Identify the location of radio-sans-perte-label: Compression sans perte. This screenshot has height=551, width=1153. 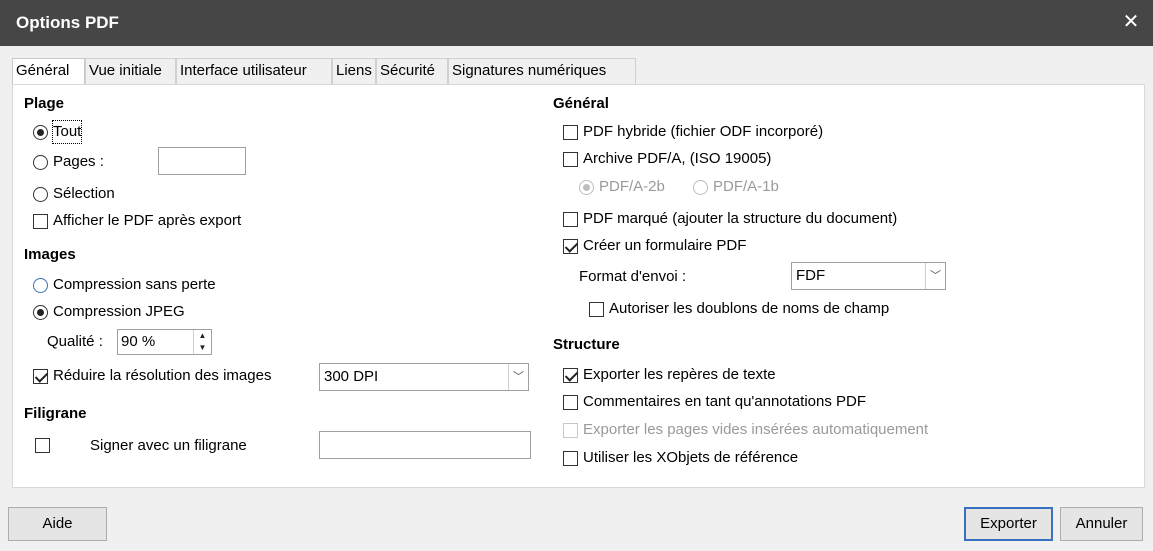
(134, 284).